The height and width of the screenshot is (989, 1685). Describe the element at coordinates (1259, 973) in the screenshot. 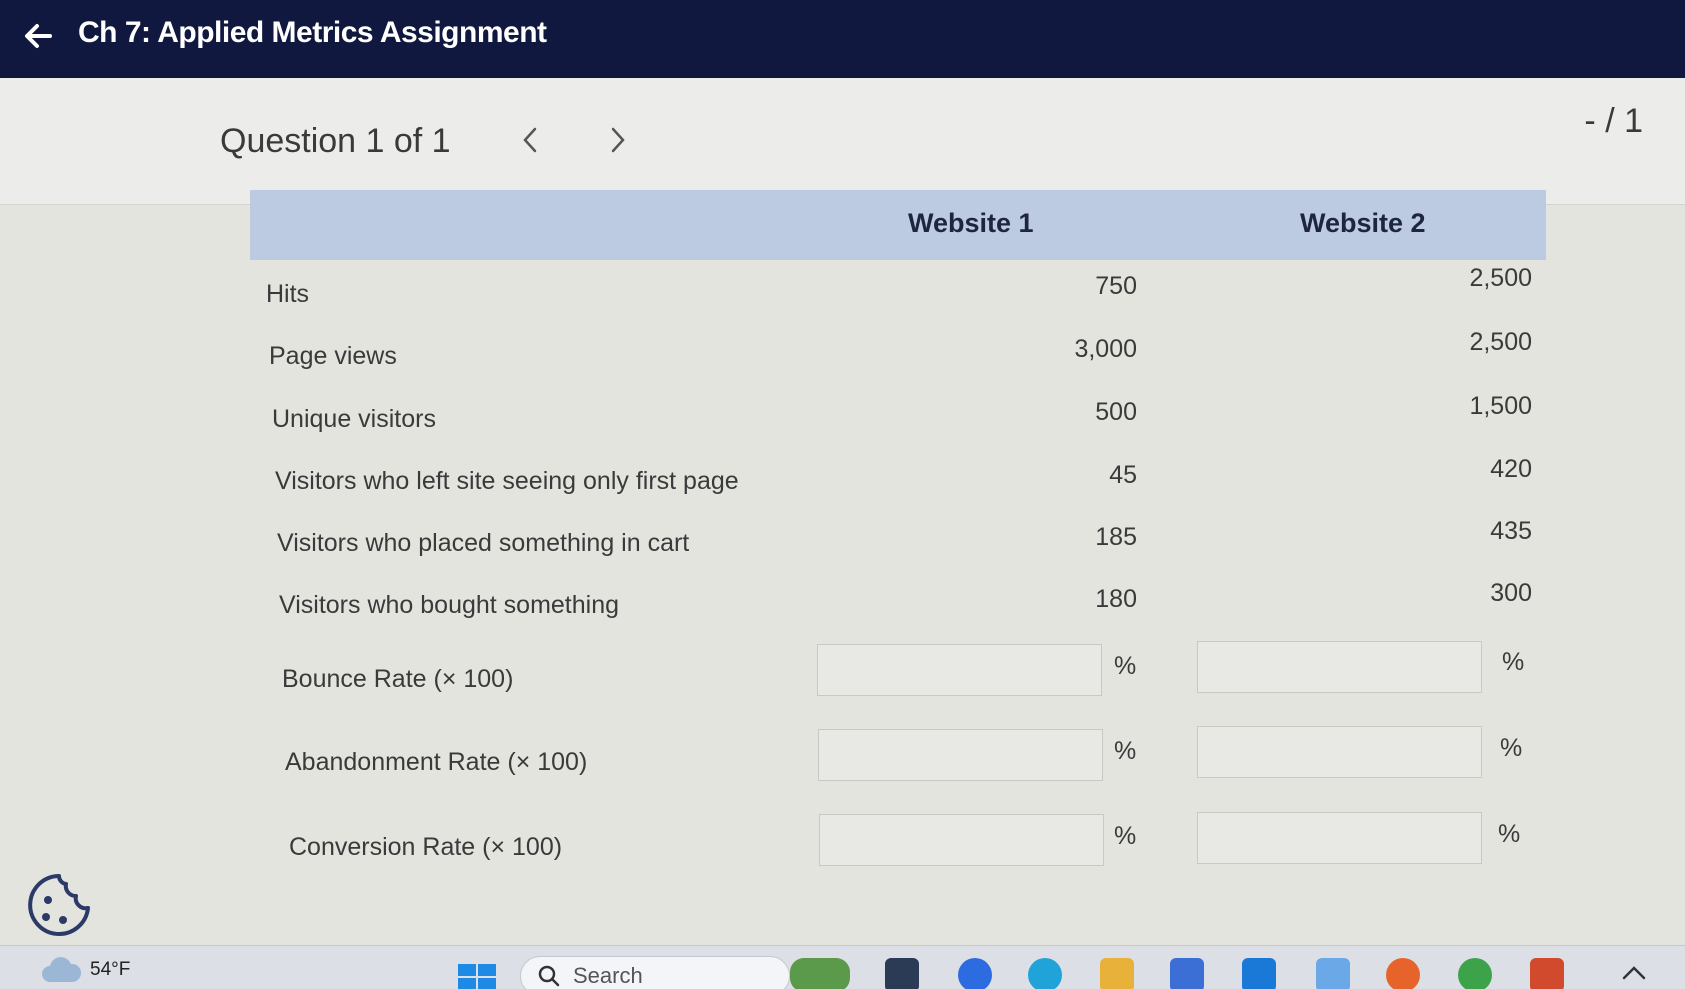

I see `mail-icon` at that location.